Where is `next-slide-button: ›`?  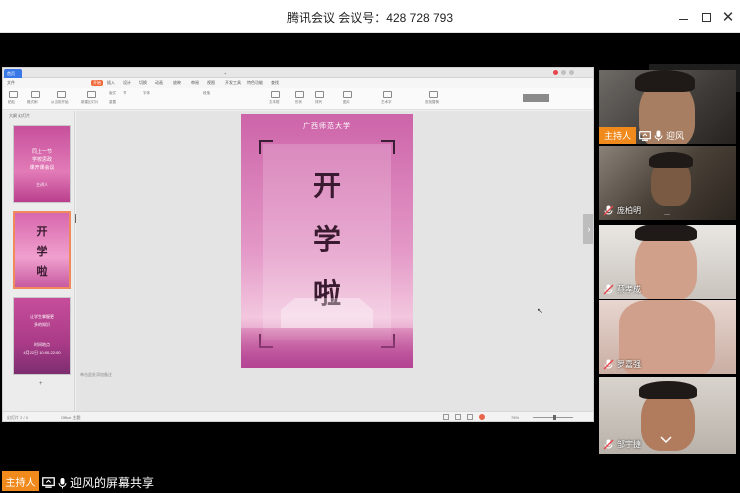
next-slide-button: › is located at coordinates (588, 229).